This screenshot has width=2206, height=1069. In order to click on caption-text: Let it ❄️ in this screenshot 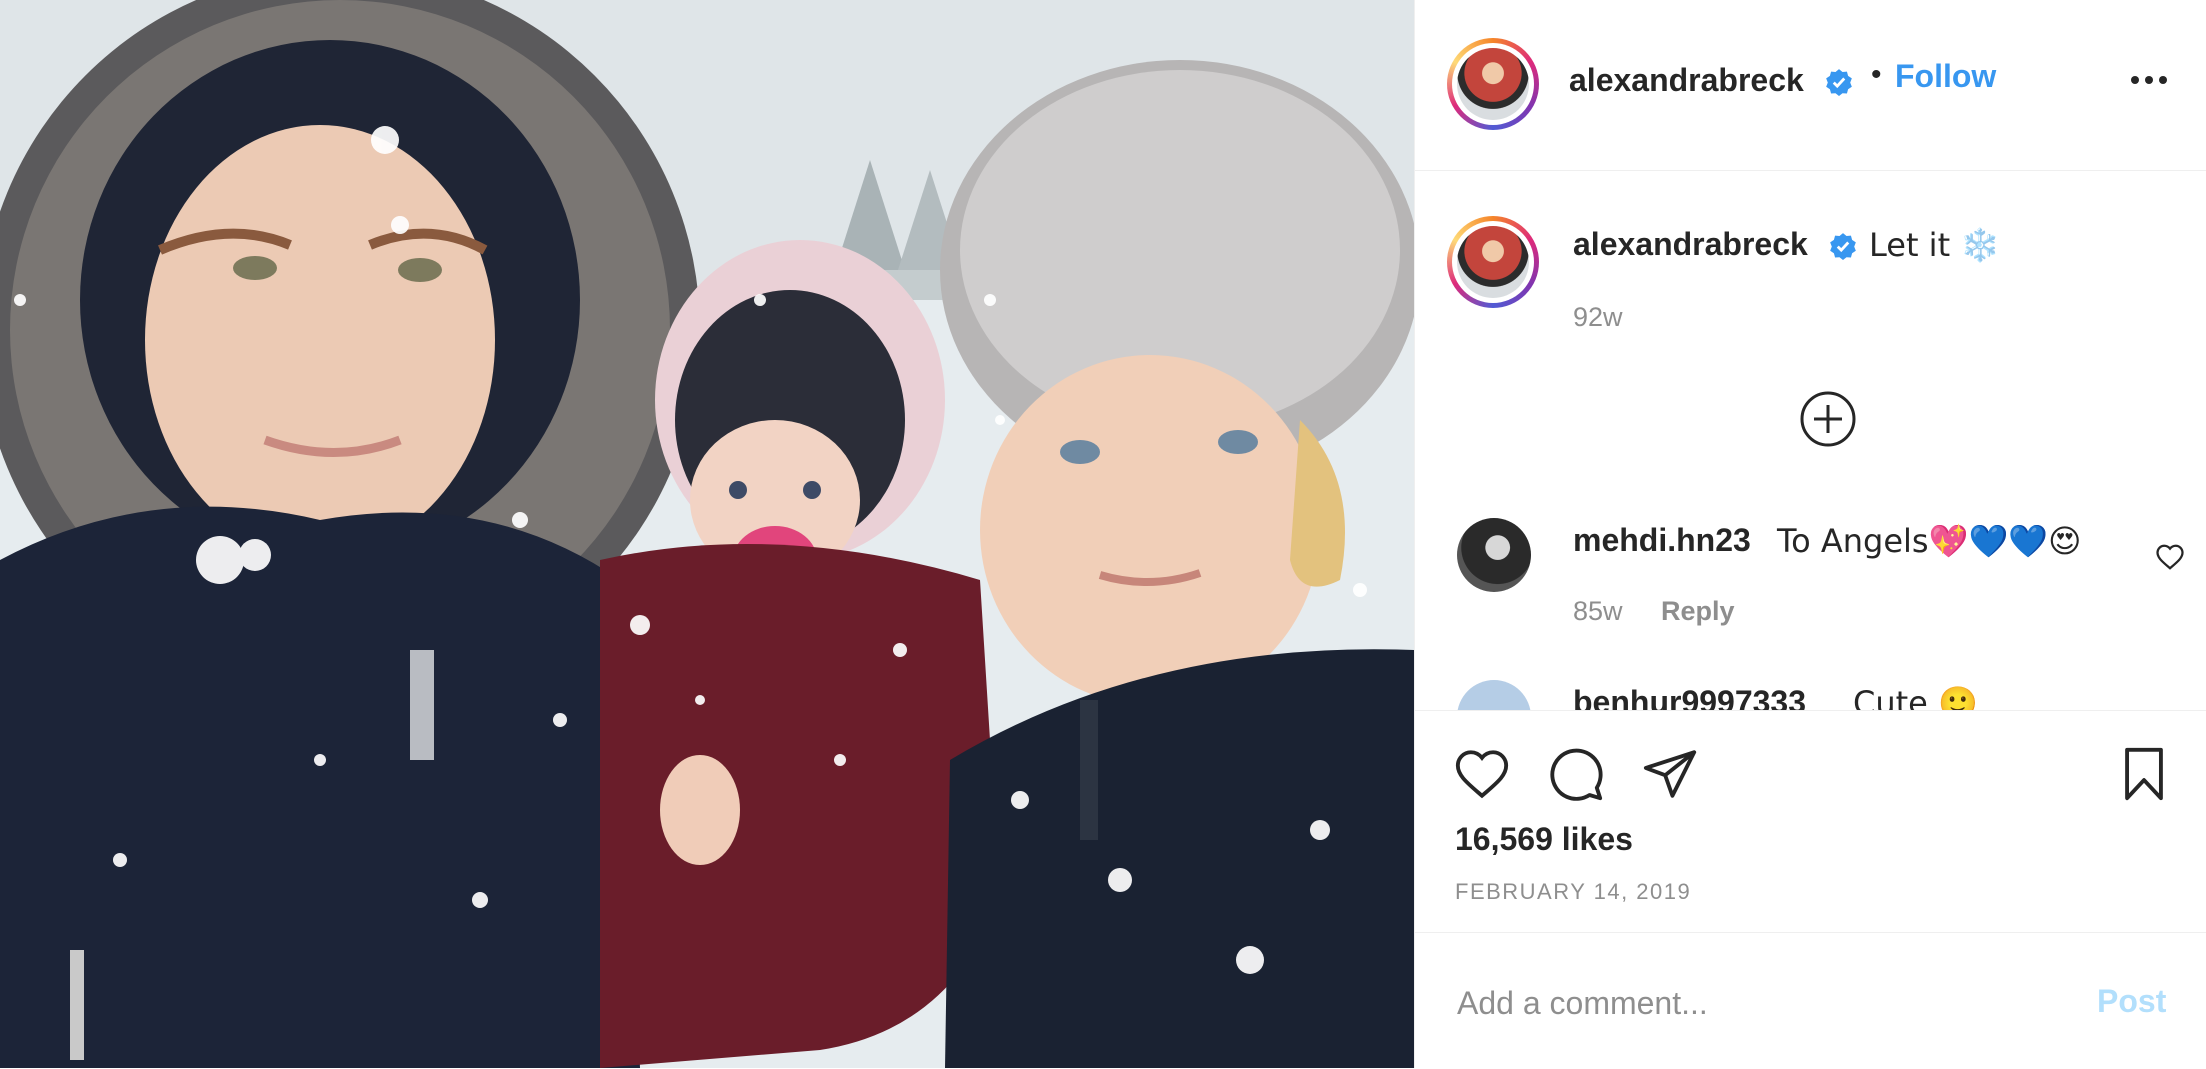, I will do `click(1935, 245)`.